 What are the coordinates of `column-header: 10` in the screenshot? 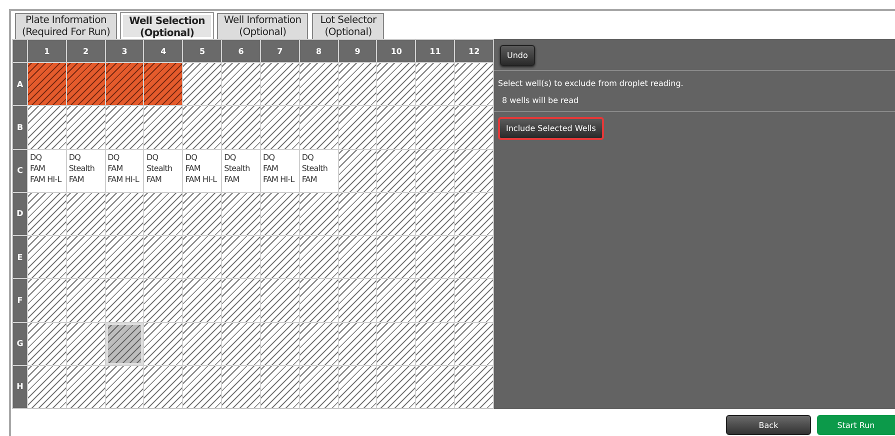 It's located at (396, 51).